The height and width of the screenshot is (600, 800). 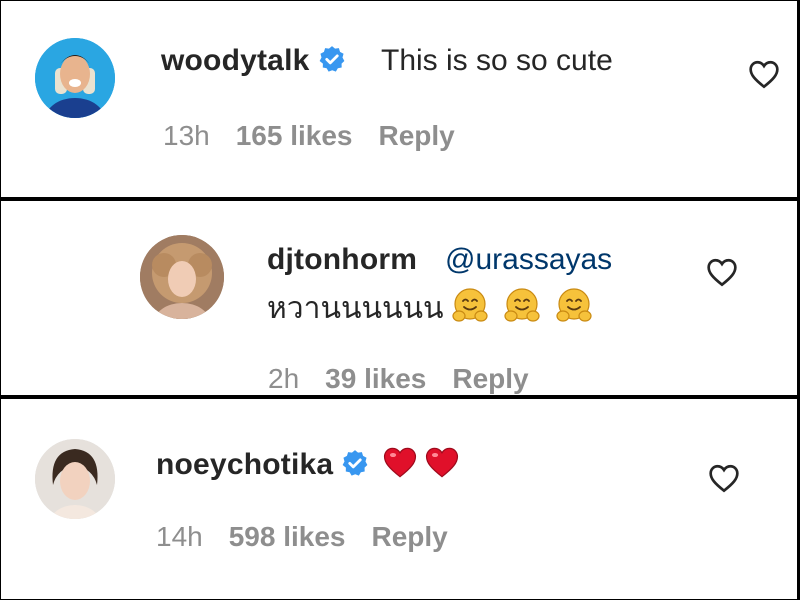 I want to click on comment-meta: 2h 39 likes Reply, so click(x=411, y=379).